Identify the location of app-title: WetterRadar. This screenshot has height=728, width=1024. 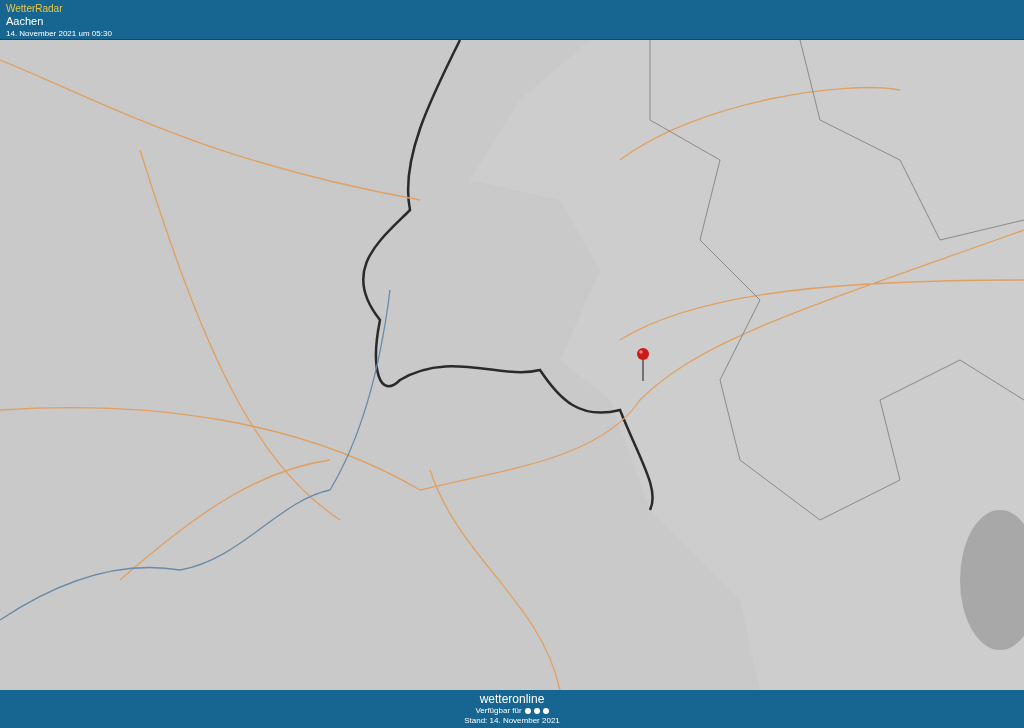
(34, 9).